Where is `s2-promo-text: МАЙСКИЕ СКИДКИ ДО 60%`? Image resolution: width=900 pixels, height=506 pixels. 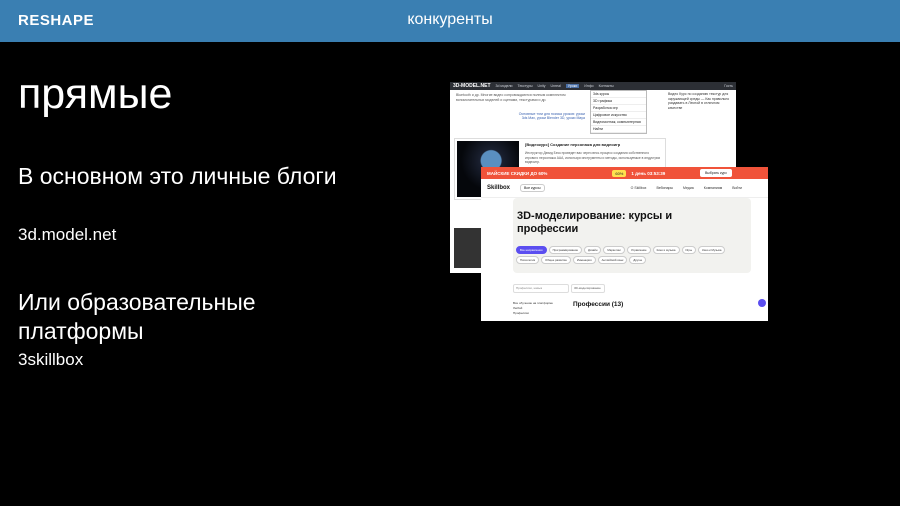 s2-promo-text: МАЙСКИЕ СКИДКИ ДО 60% is located at coordinates (517, 173).